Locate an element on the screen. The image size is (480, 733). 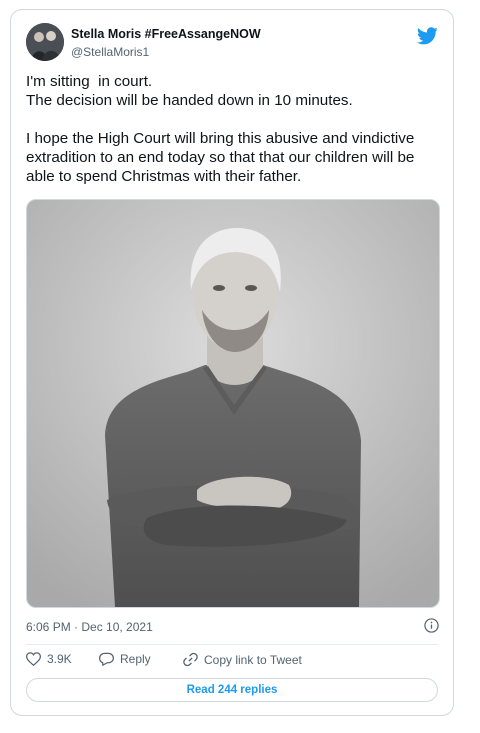
twitter-bird-icon is located at coordinates (427, 36).